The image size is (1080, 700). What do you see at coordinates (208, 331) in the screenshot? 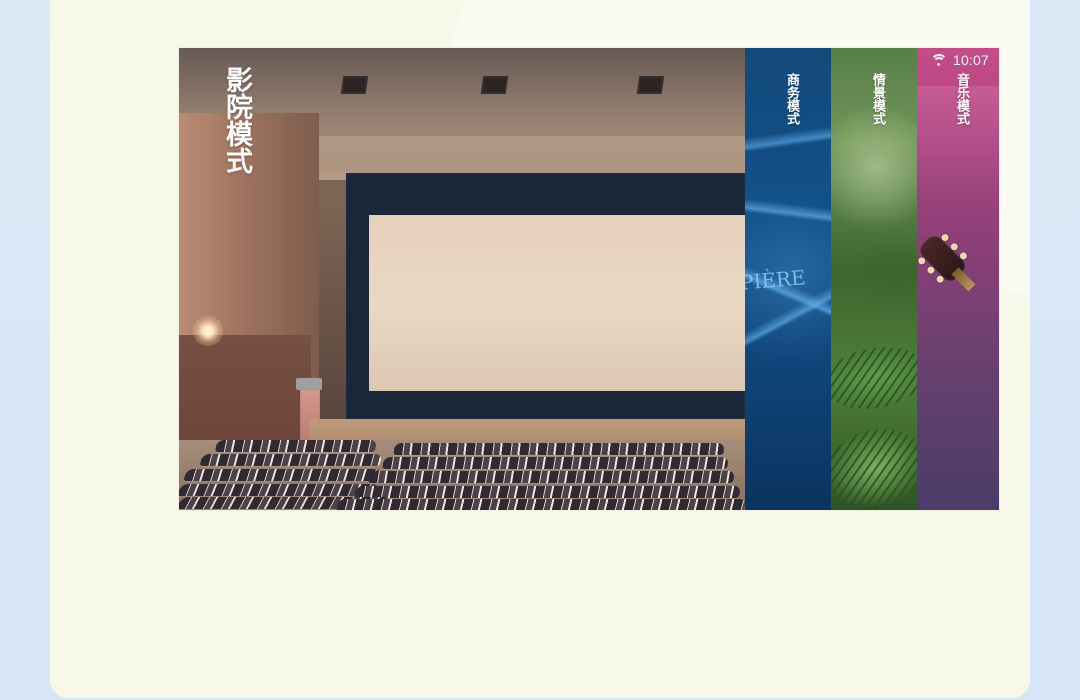
I see `wall-lamp-icon` at bounding box center [208, 331].